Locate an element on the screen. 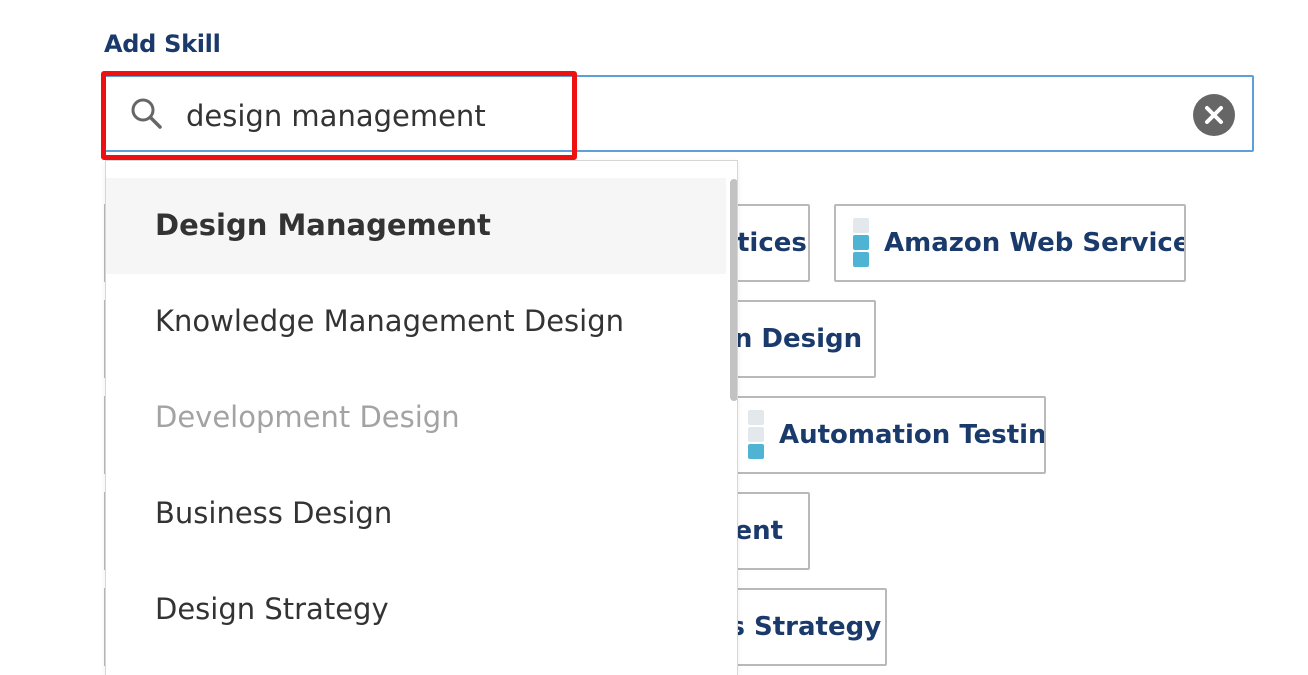  suggestion-development-design: Development Design is located at coordinates (307, 417).